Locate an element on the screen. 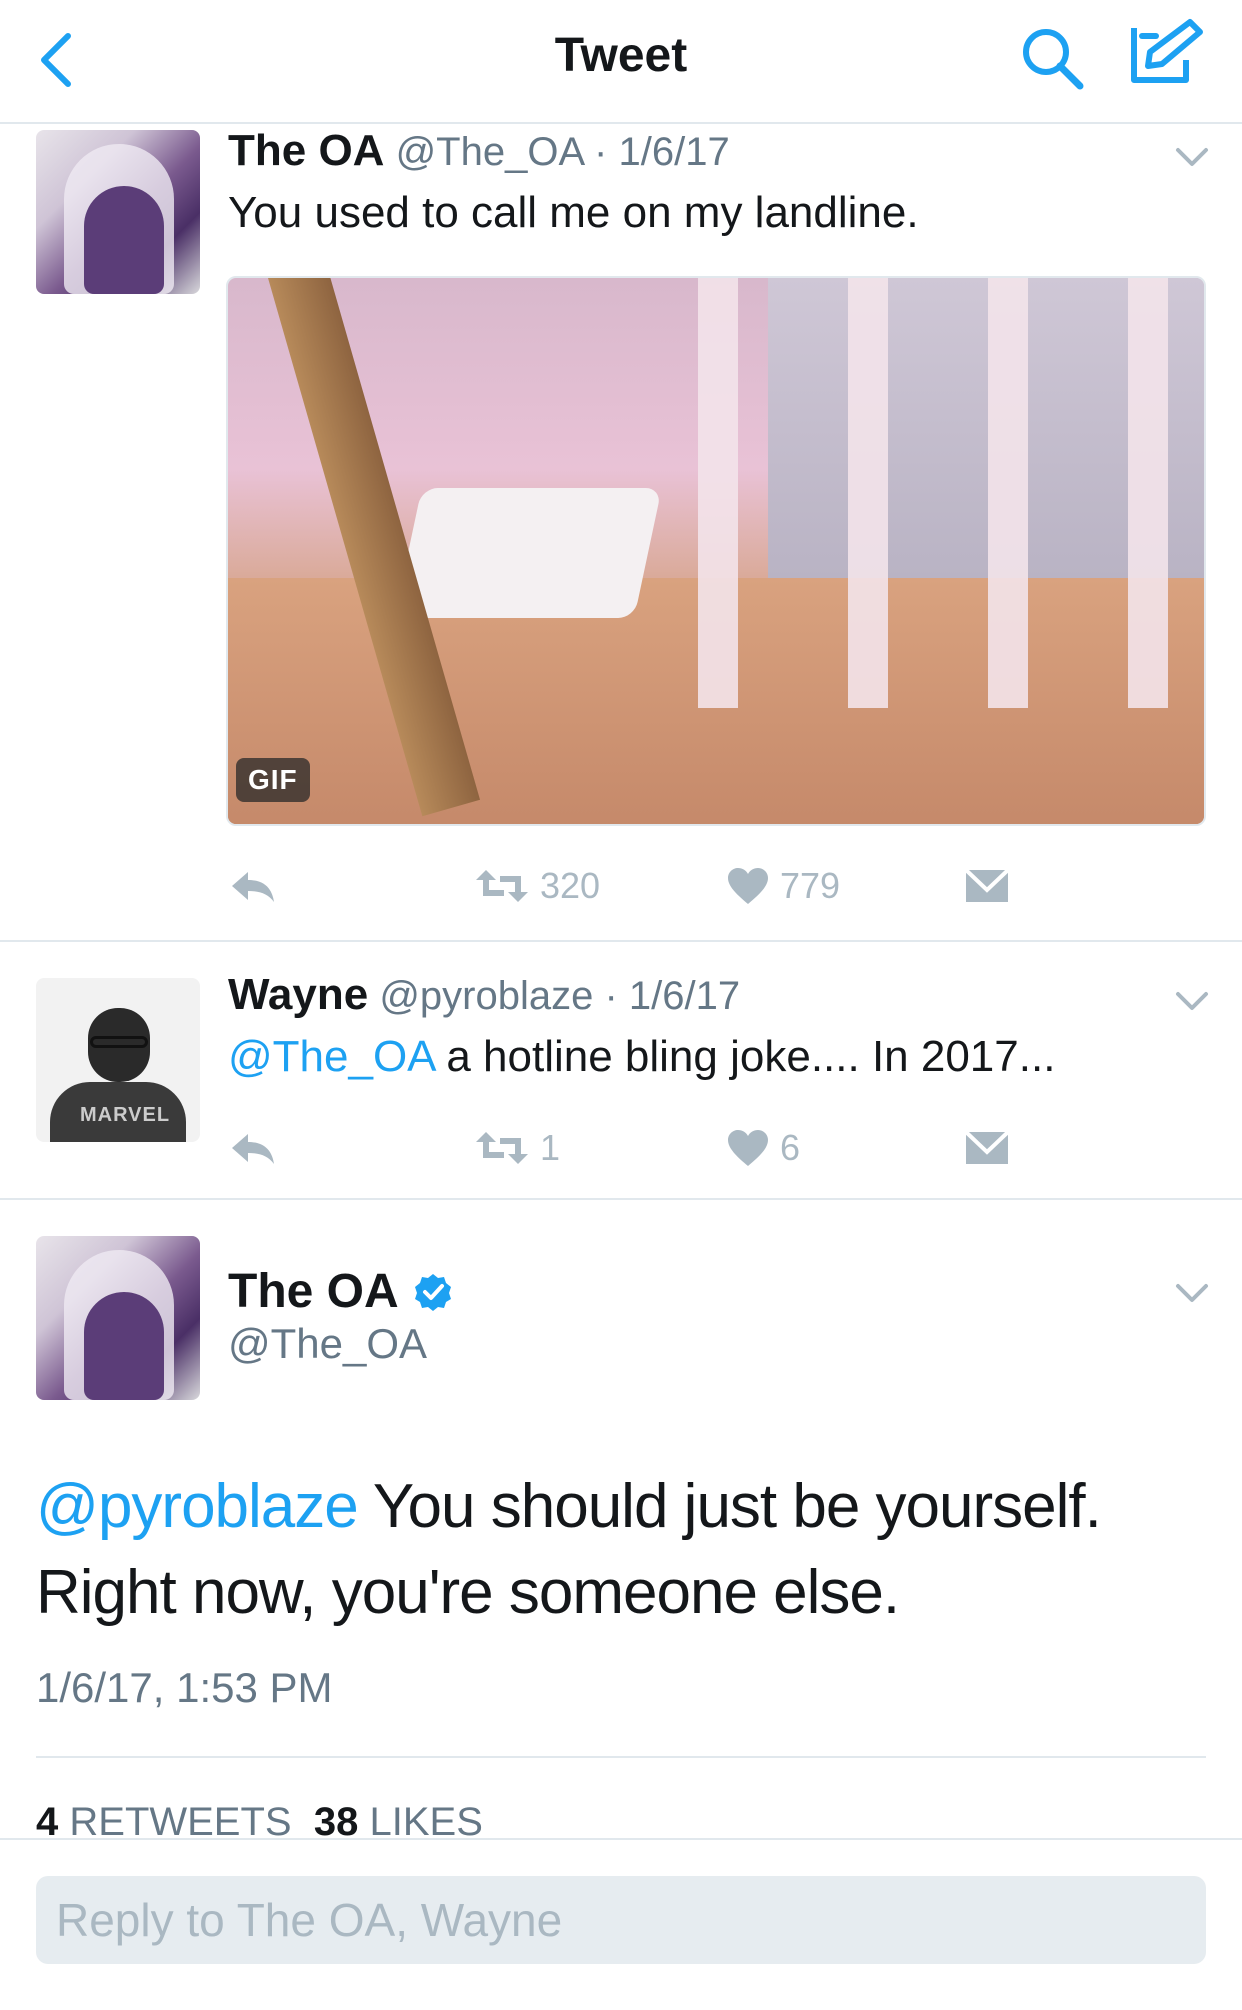 Image resolution: width=1242 pixels, height=2010 pixels. tweet-actions: 320 779 is located at coordinates (621, 886).